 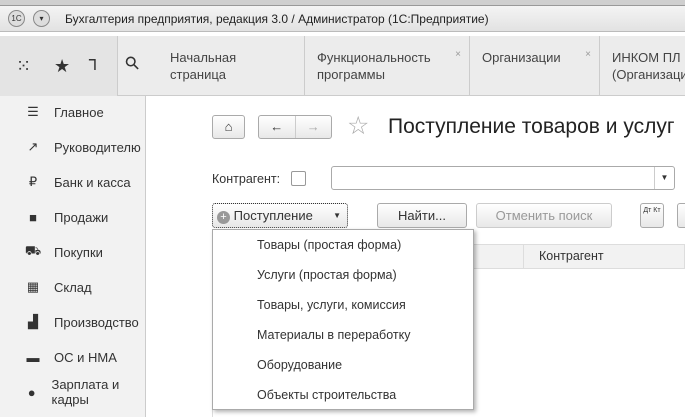 What do you see at coordinates (521, 57) in the screenshot?
I see `tab-label: Организации` at bounding box center [521, 57].